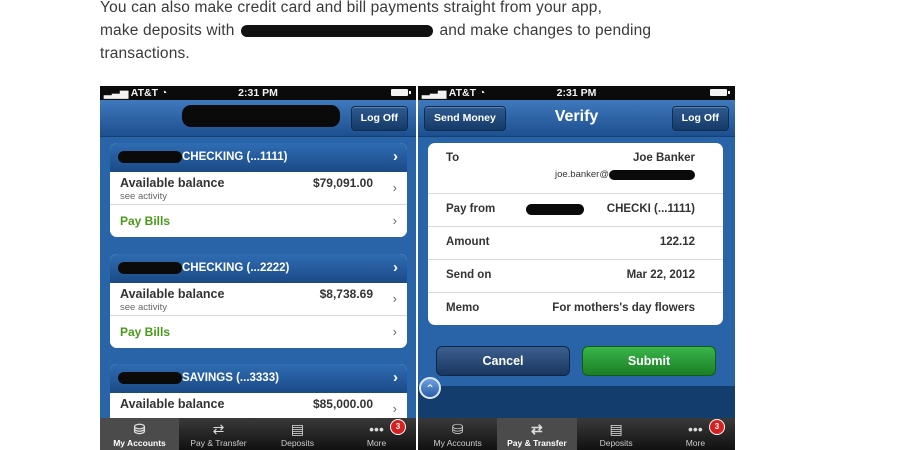  What do you see at coordinates (575, 276) in the screenshot?
I see `send-on-row: Send on Mar 22, 2012` at bounding box center [575, 276].